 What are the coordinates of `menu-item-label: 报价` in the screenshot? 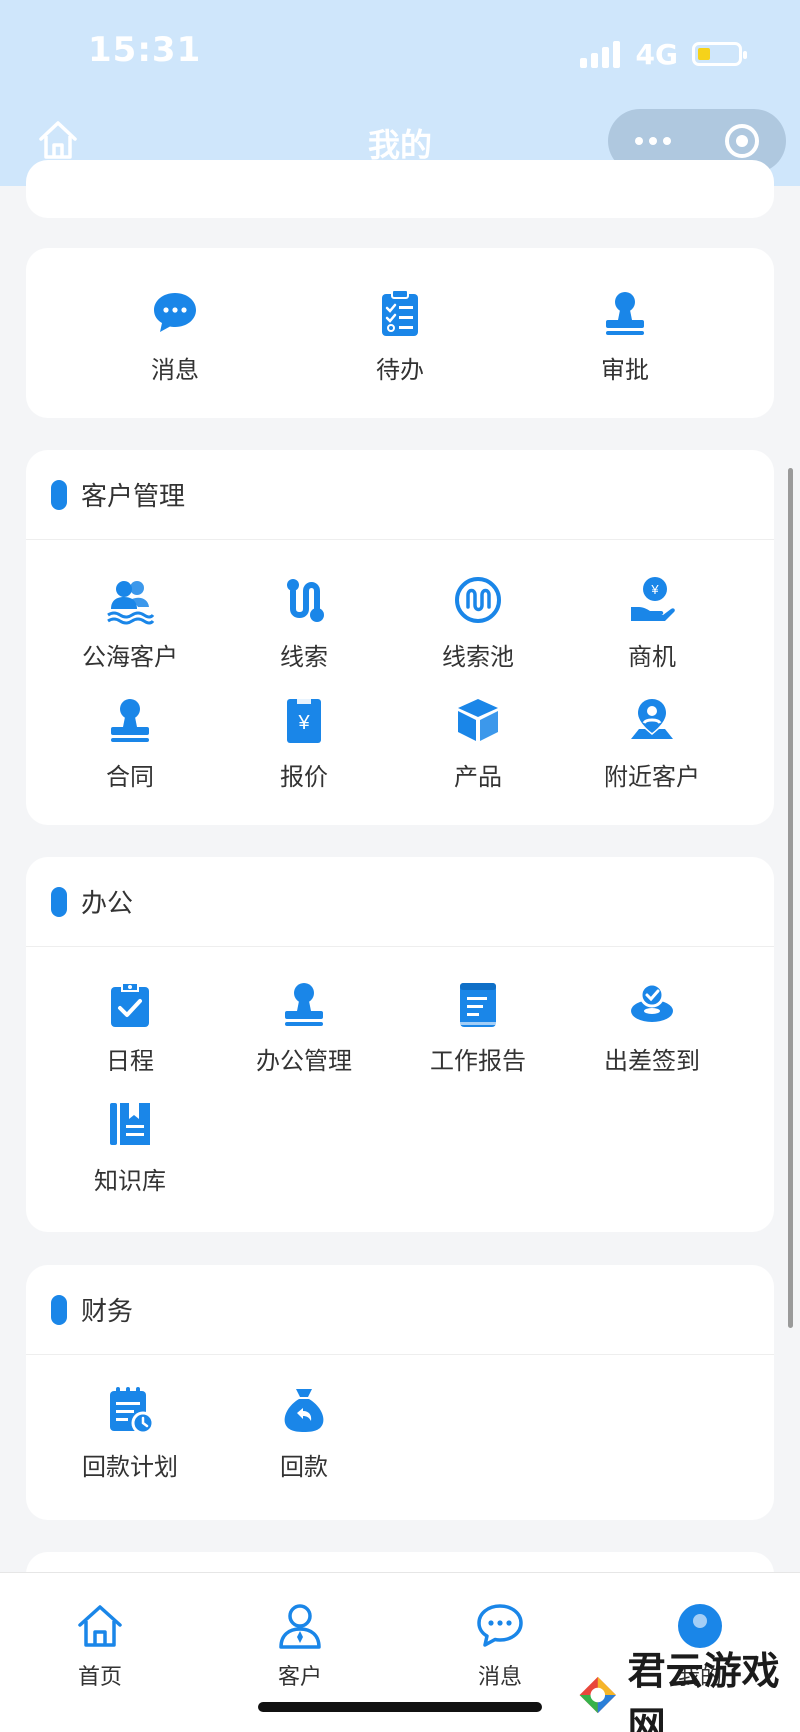 It's located at (304, 777).